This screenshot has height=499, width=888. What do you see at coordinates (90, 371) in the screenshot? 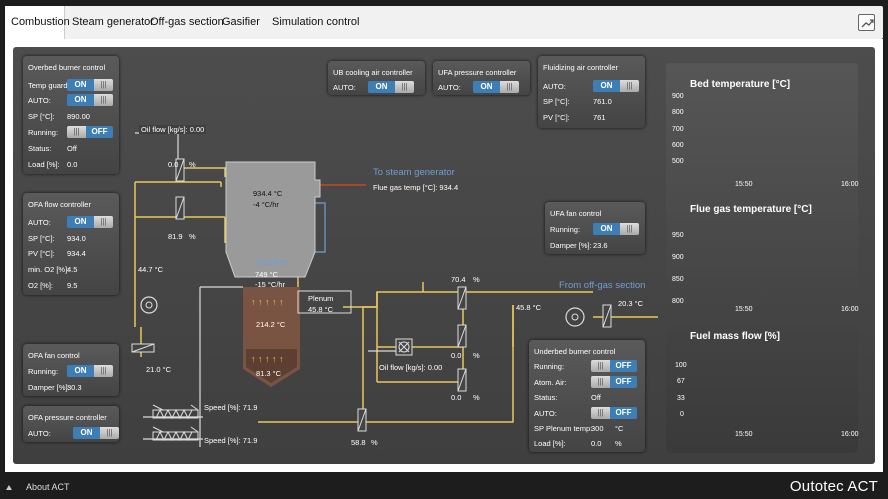
I see `ofa-fan-running-toggle: ON |||` at bounding box center [90, 371].